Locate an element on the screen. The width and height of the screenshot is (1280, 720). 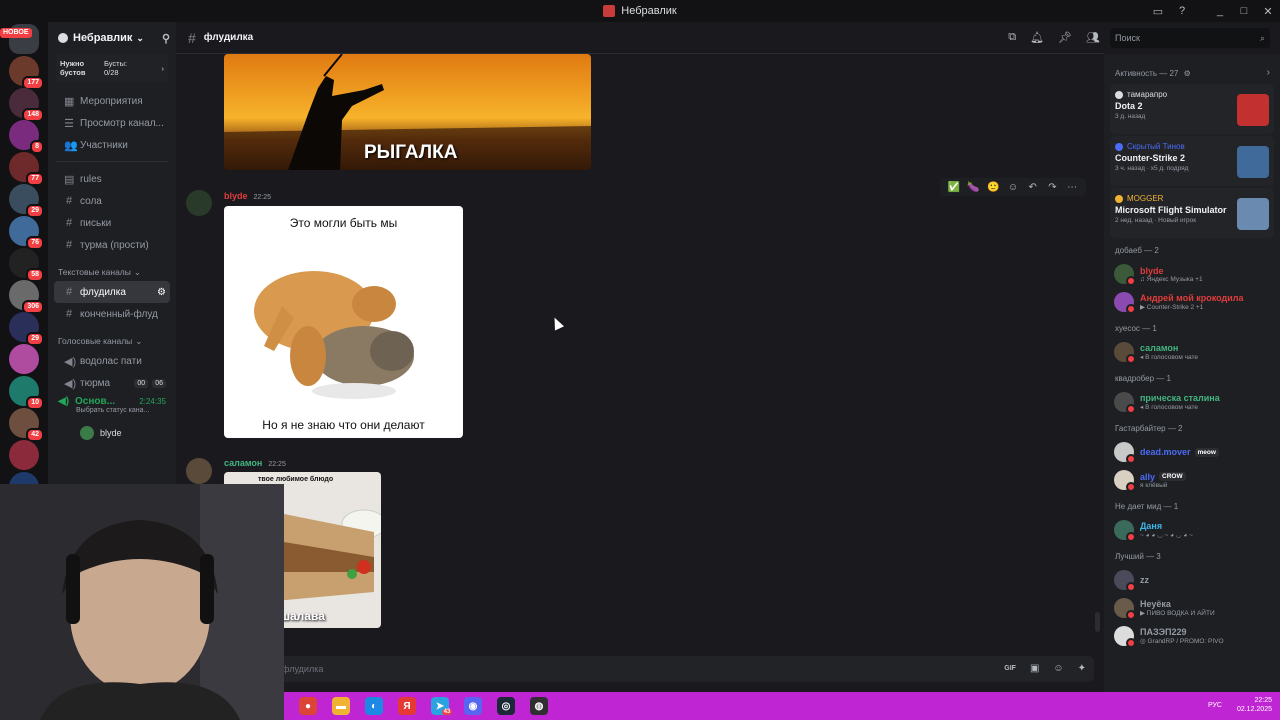
clock-time: 22:25 is located at coordinates (1254, 700).